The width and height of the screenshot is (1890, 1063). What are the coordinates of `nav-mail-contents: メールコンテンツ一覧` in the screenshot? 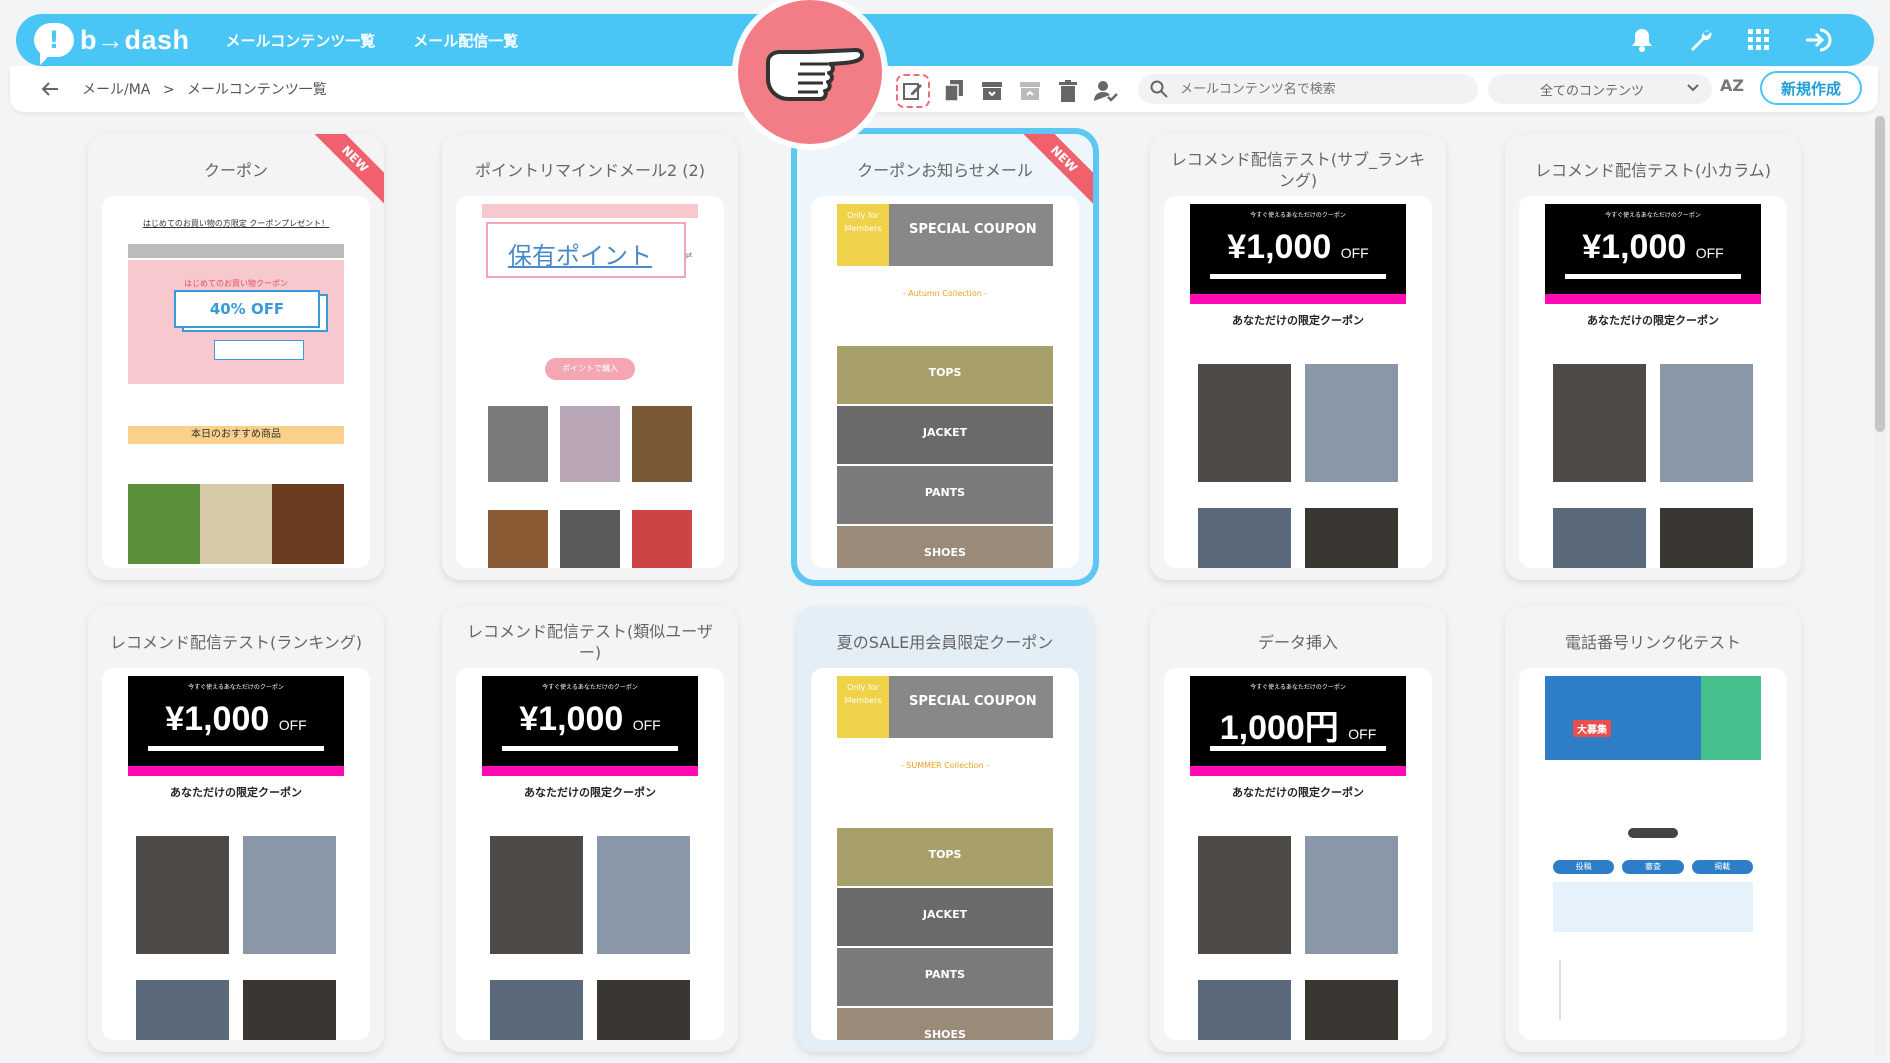 It's located at (301, 40).